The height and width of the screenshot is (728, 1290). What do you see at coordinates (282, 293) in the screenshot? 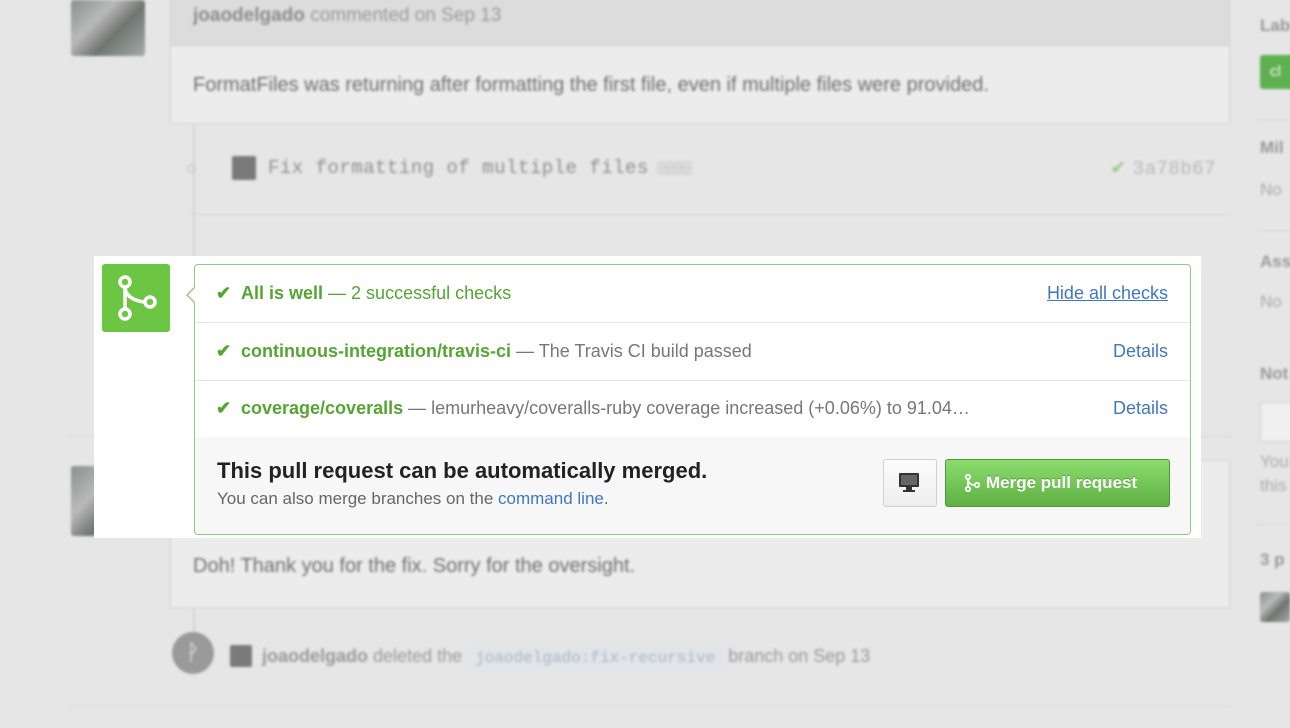
I see `status-title: All is well` at bounding box center [282, 293].